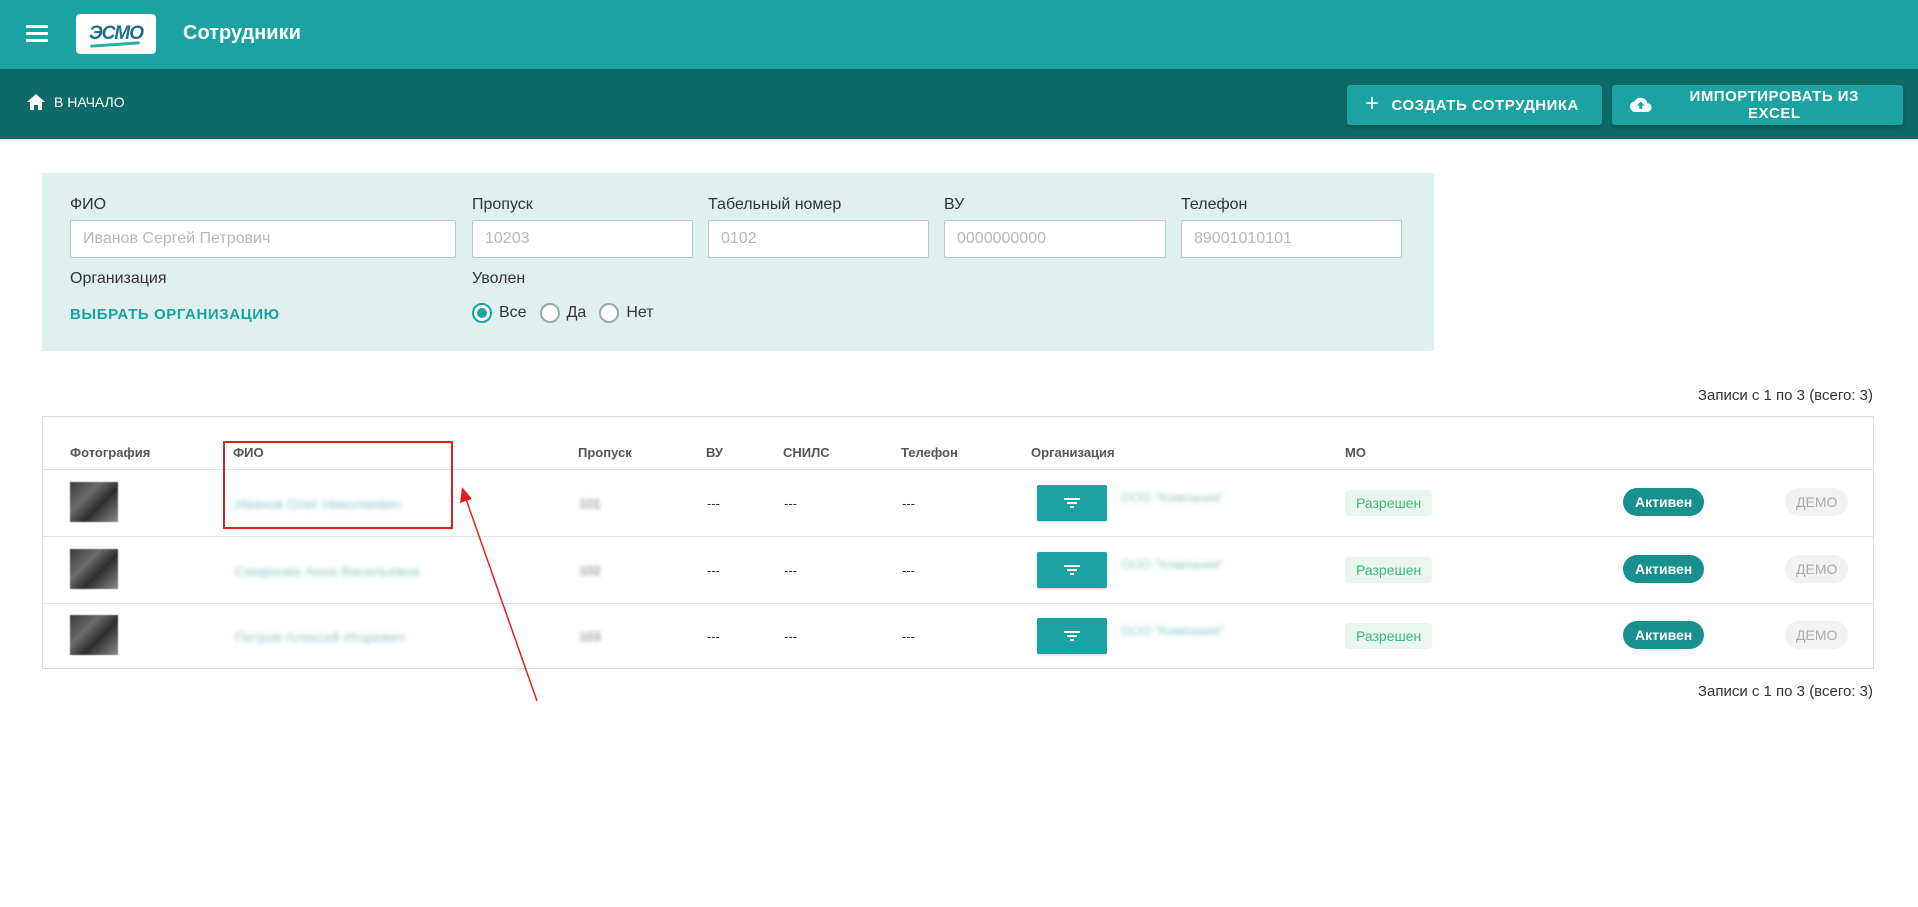 The image size is (1918, 907). Describe the element at coordinates (1073, 452) in the screenshot. I see `column-header-organization: Организация` at that location.